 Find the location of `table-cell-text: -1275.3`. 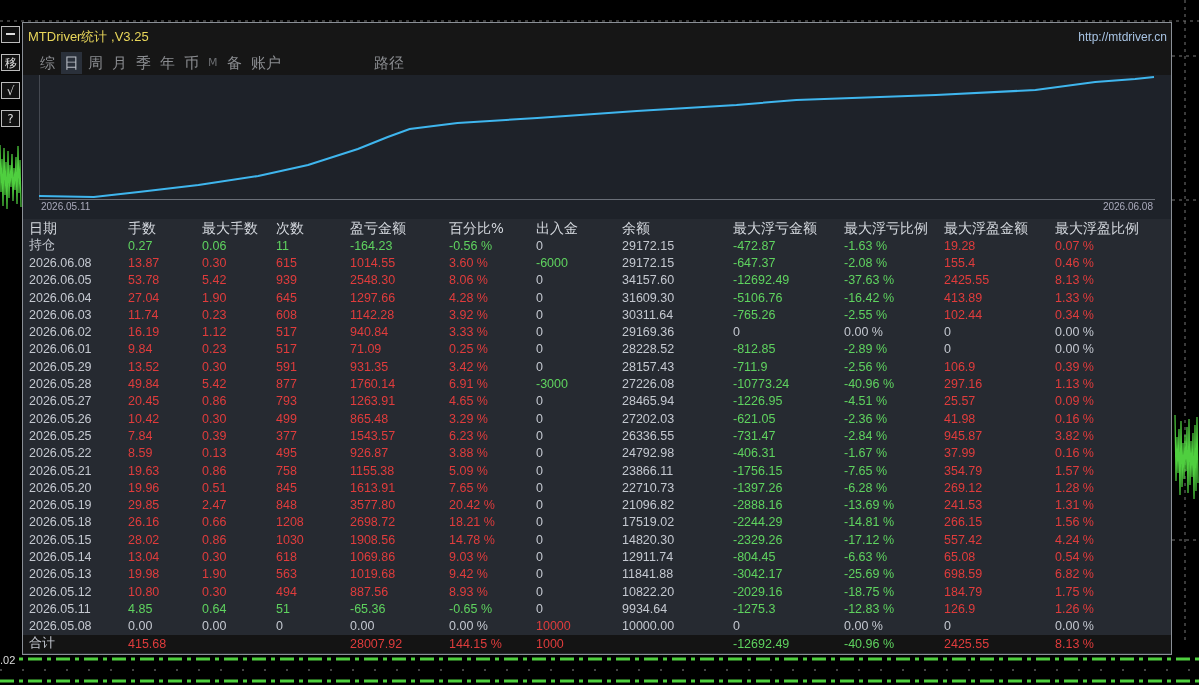

table-cell-text: -1275.3 is located at coordinates (755, 608).